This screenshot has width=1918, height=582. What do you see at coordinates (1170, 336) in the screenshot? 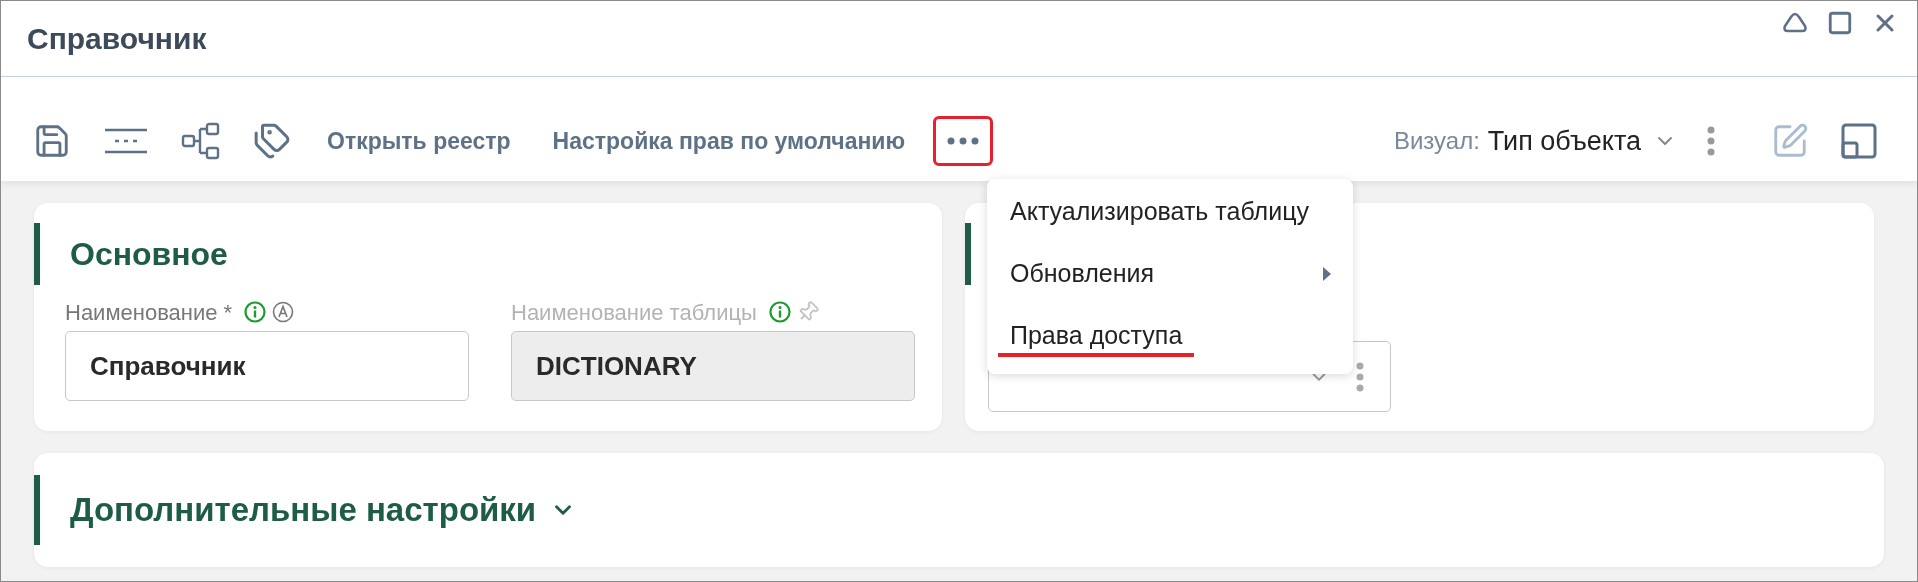
I see `menu-item: Права доступа` at bounding box center [1170, 336].